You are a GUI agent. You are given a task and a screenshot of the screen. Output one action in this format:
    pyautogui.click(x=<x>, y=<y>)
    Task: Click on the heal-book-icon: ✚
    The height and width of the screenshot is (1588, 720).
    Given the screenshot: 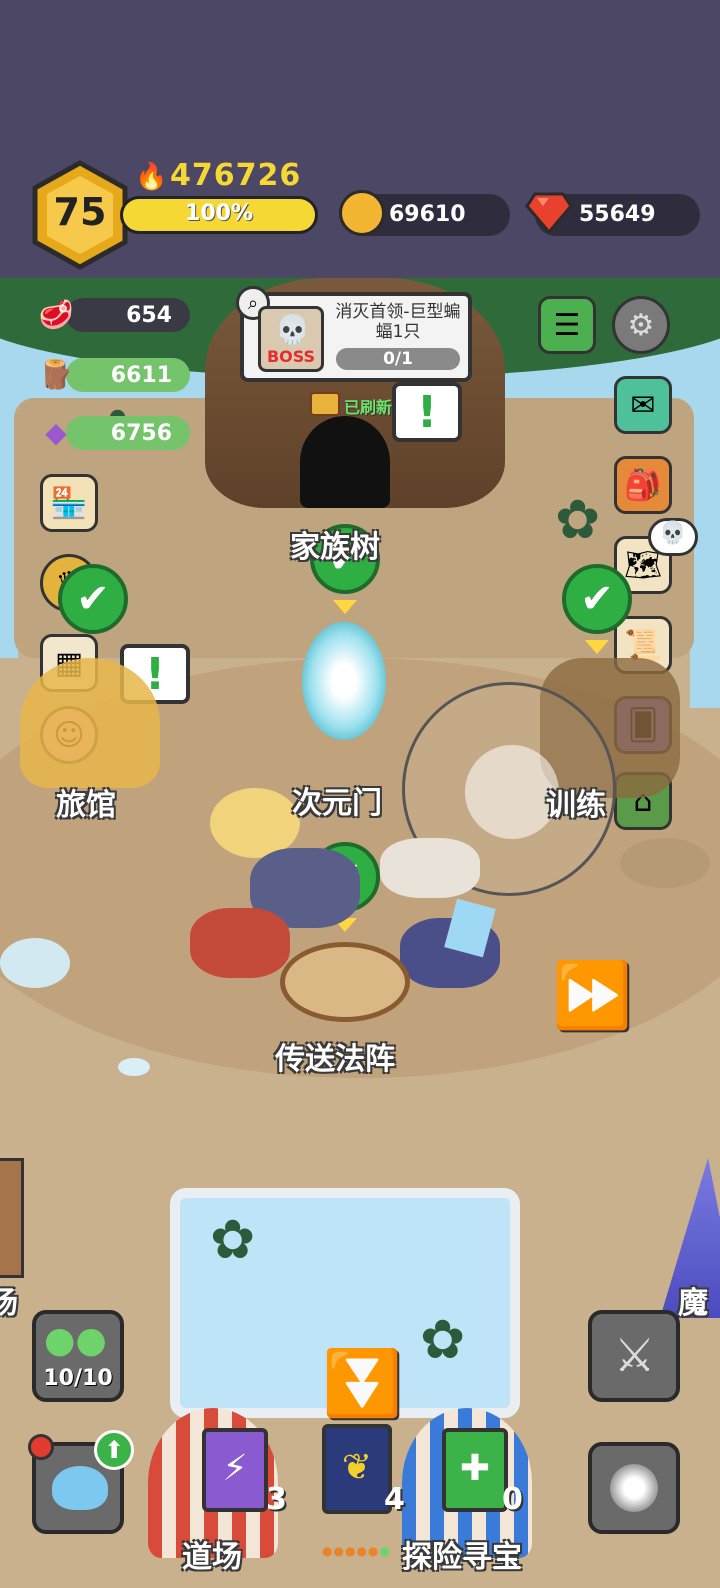 What is the action you would take?
    pyautogui.click(x=475, y=1470)
    